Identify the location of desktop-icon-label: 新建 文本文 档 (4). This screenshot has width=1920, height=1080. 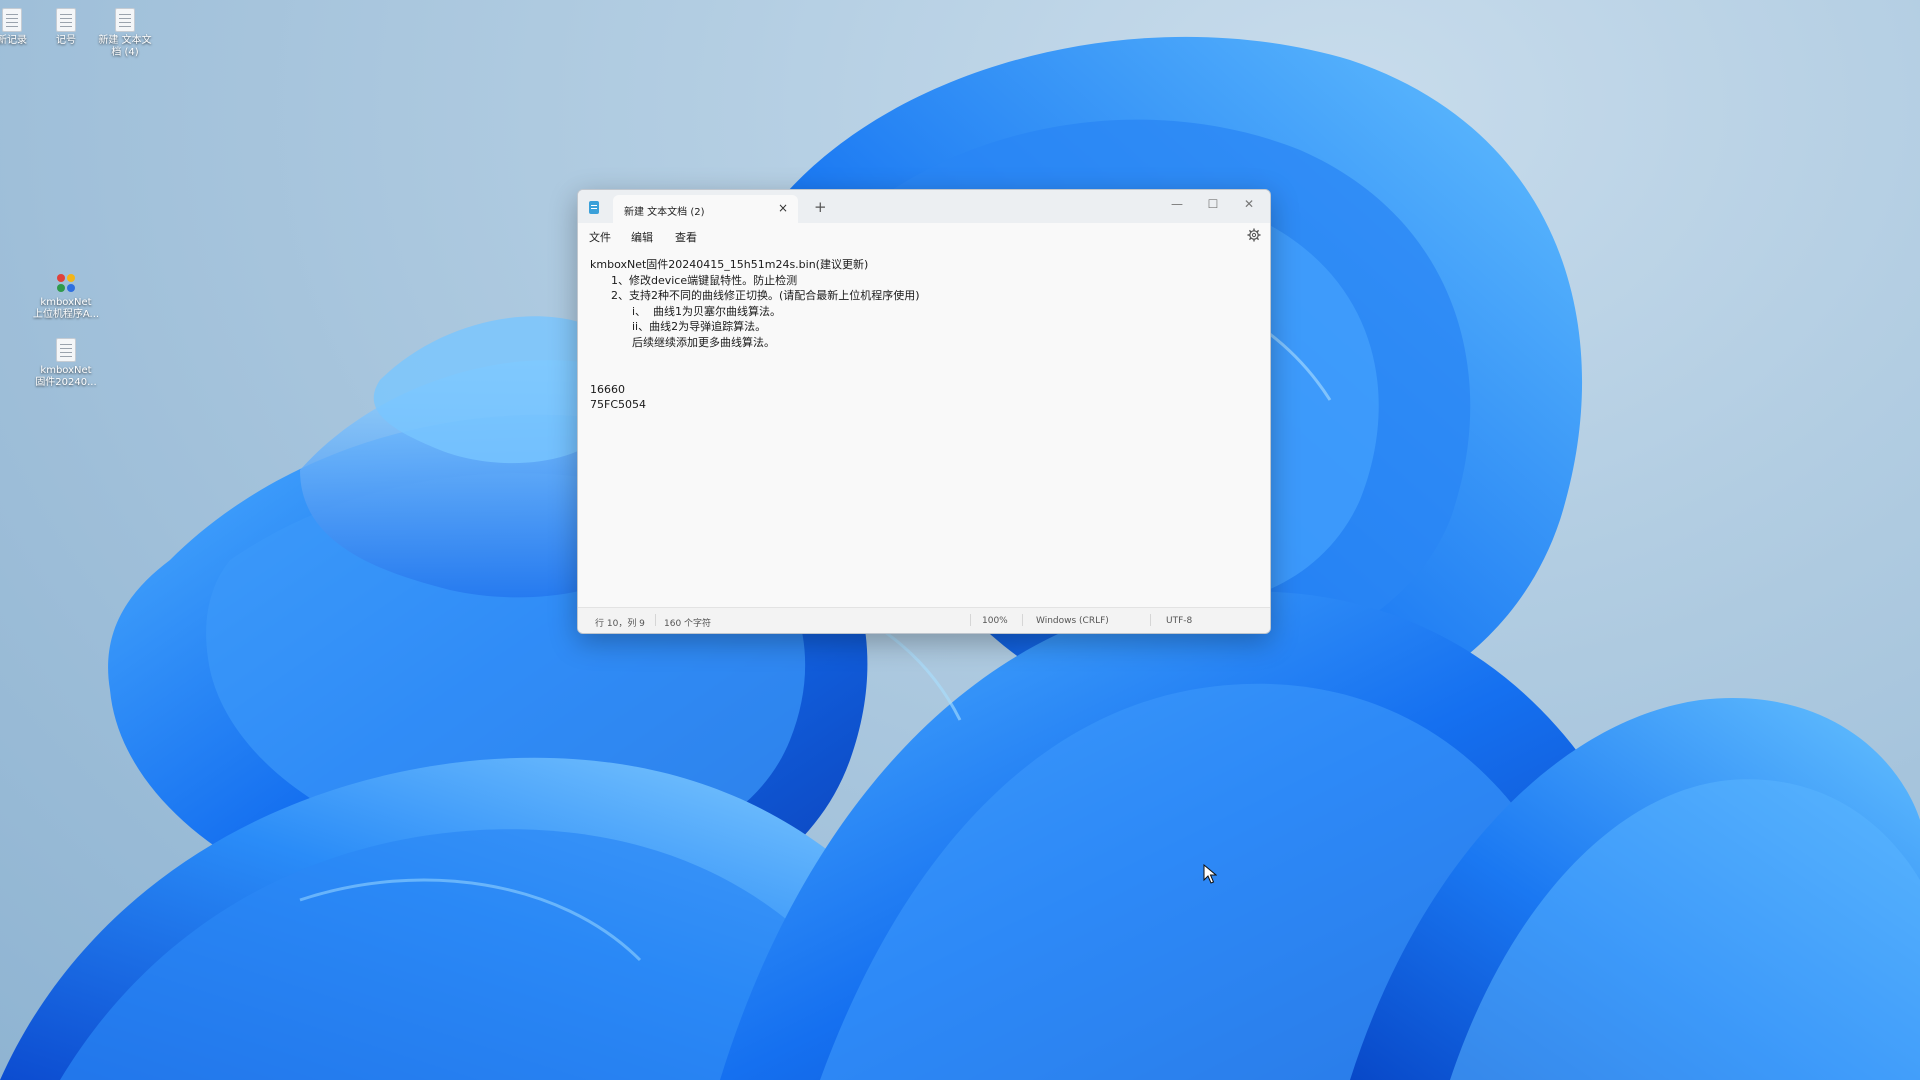
(125, 46).